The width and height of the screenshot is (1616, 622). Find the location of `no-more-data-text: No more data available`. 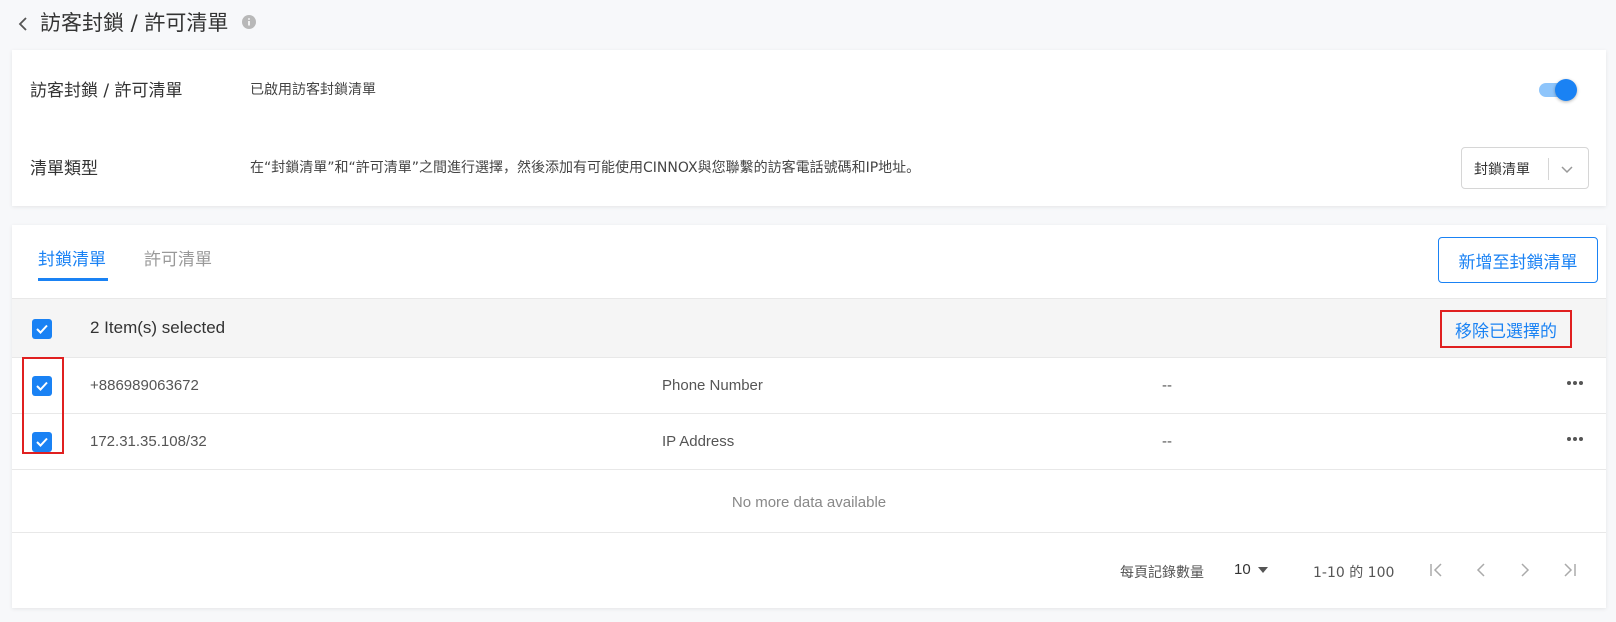

no-more-data-text: No more data available is located at coordinates (809, 503).